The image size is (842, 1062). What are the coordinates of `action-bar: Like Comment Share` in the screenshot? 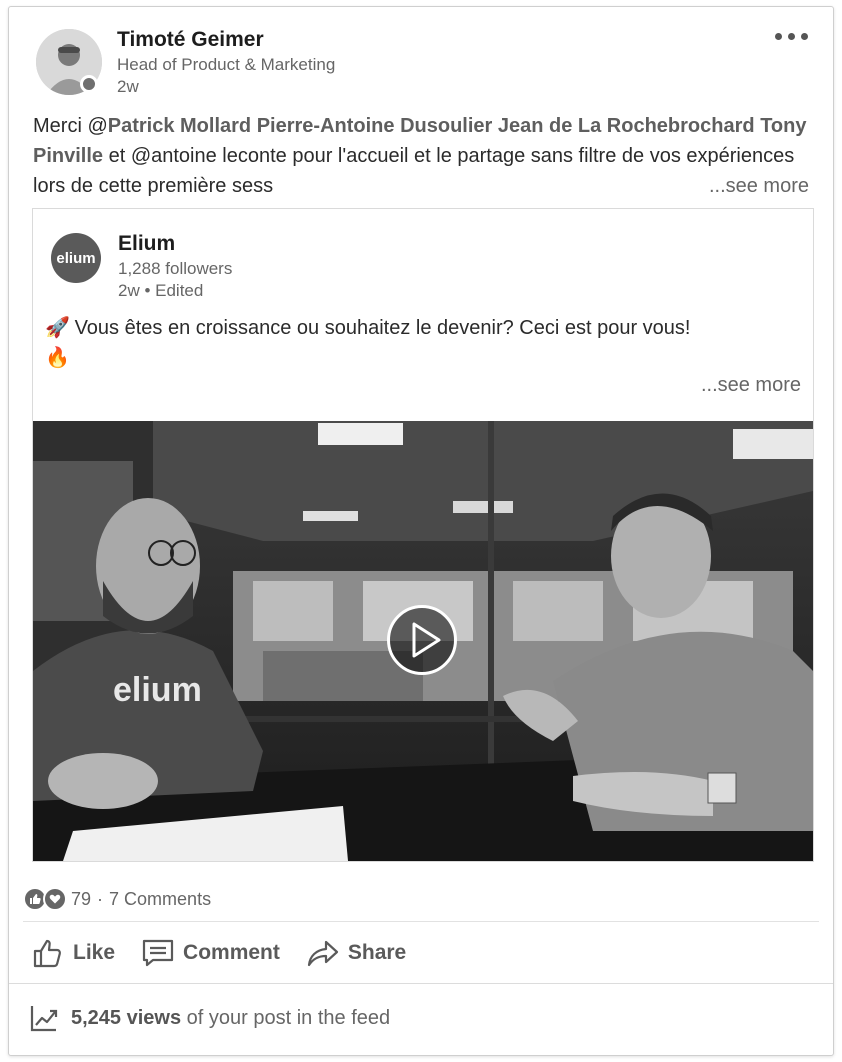 It's located at (218, 953).